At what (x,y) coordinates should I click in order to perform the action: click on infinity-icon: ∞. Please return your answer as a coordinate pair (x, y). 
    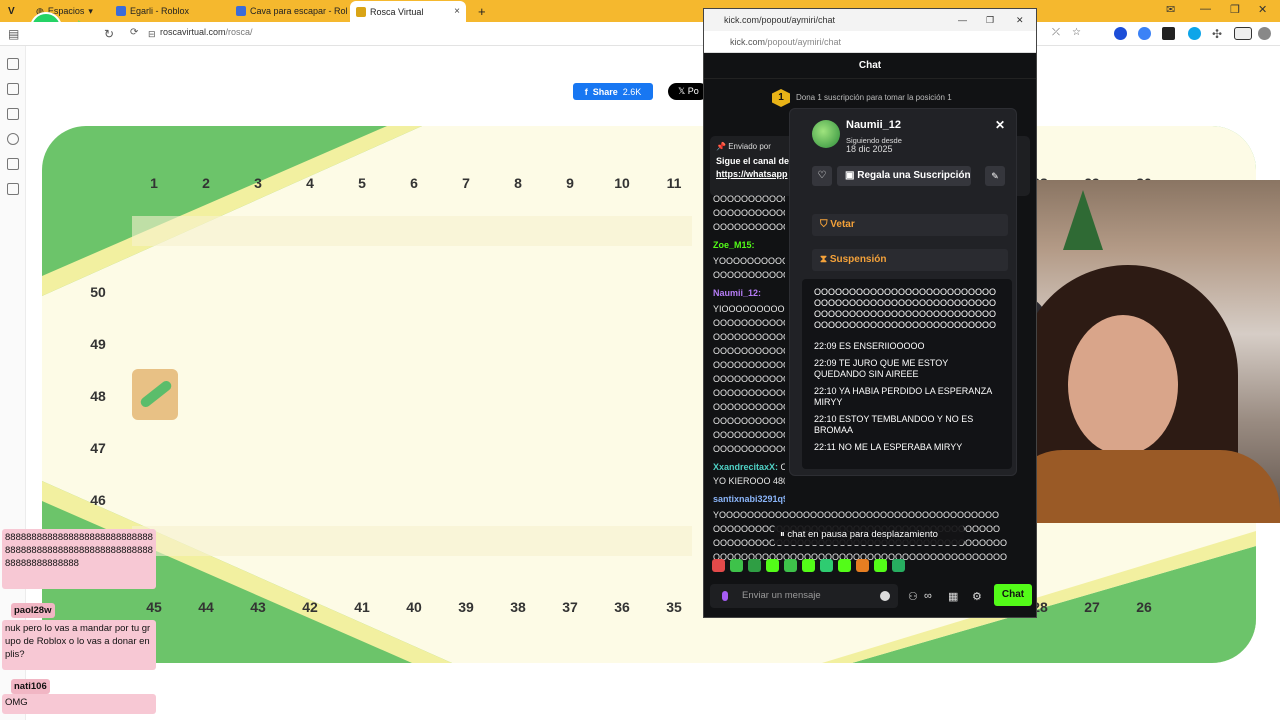
    Looking at the image, I should click on (930, 596).